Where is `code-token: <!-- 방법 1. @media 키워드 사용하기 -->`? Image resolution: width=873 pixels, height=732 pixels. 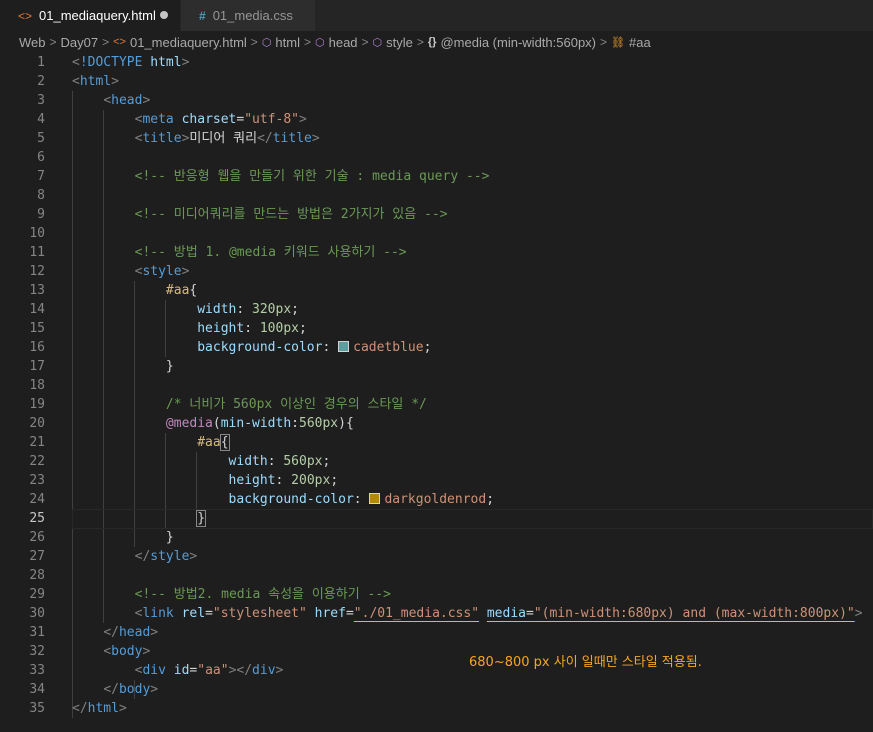
code-token: <!-- 방법 1. @media 키워드 사용하기 --> is located at coordinates (270, 252).